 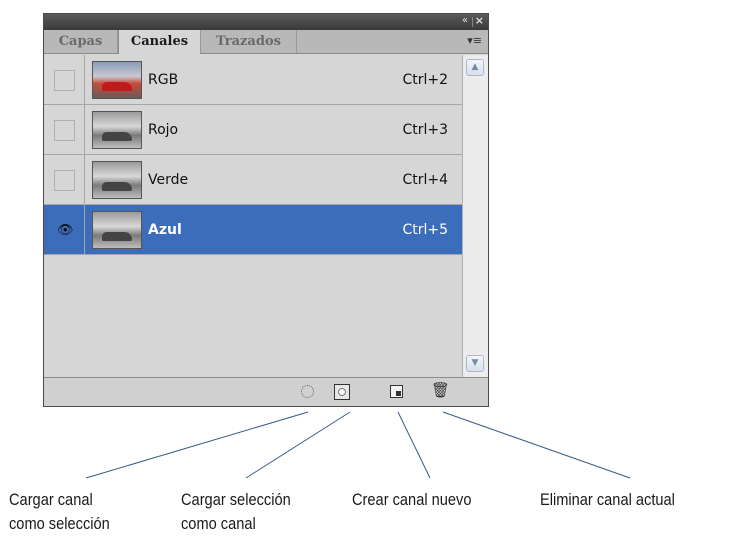 What do you see at coordinates (253, 80) in the screenshot?
I see `channel-row-rgb: RGB Ctrl+2` at bounding box center [253, 80].